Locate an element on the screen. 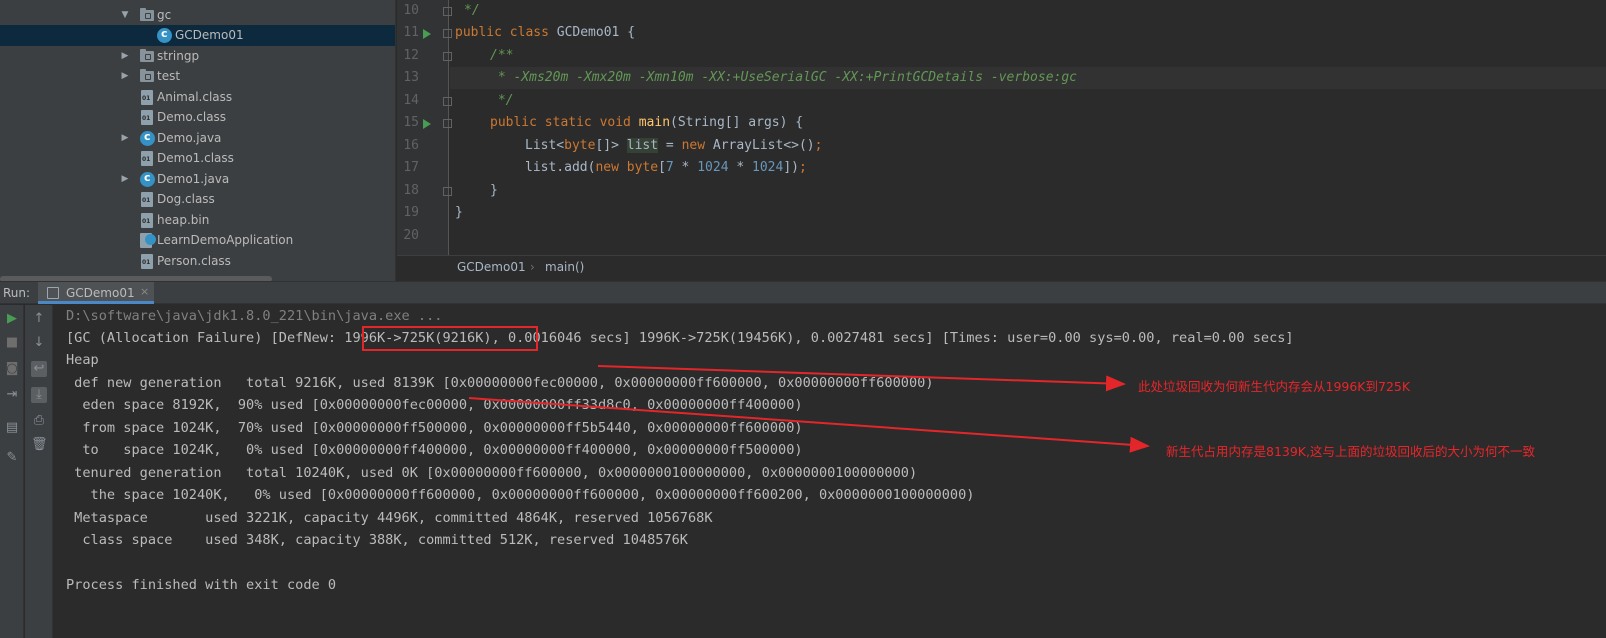 The width and height of the screenshot is (1606, 638). tree-item-label: Demo1.class is located at coordinates (195, 158).